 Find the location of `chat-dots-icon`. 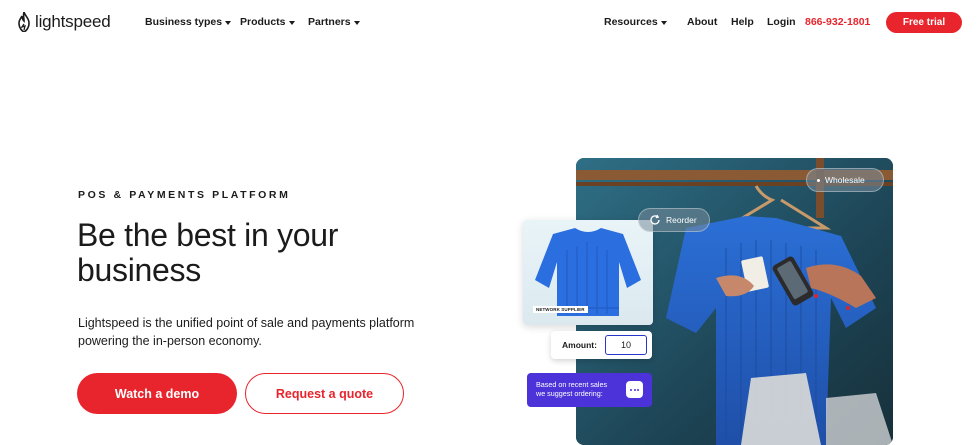

chat-dots-icon is located at coordinates (634, 389).